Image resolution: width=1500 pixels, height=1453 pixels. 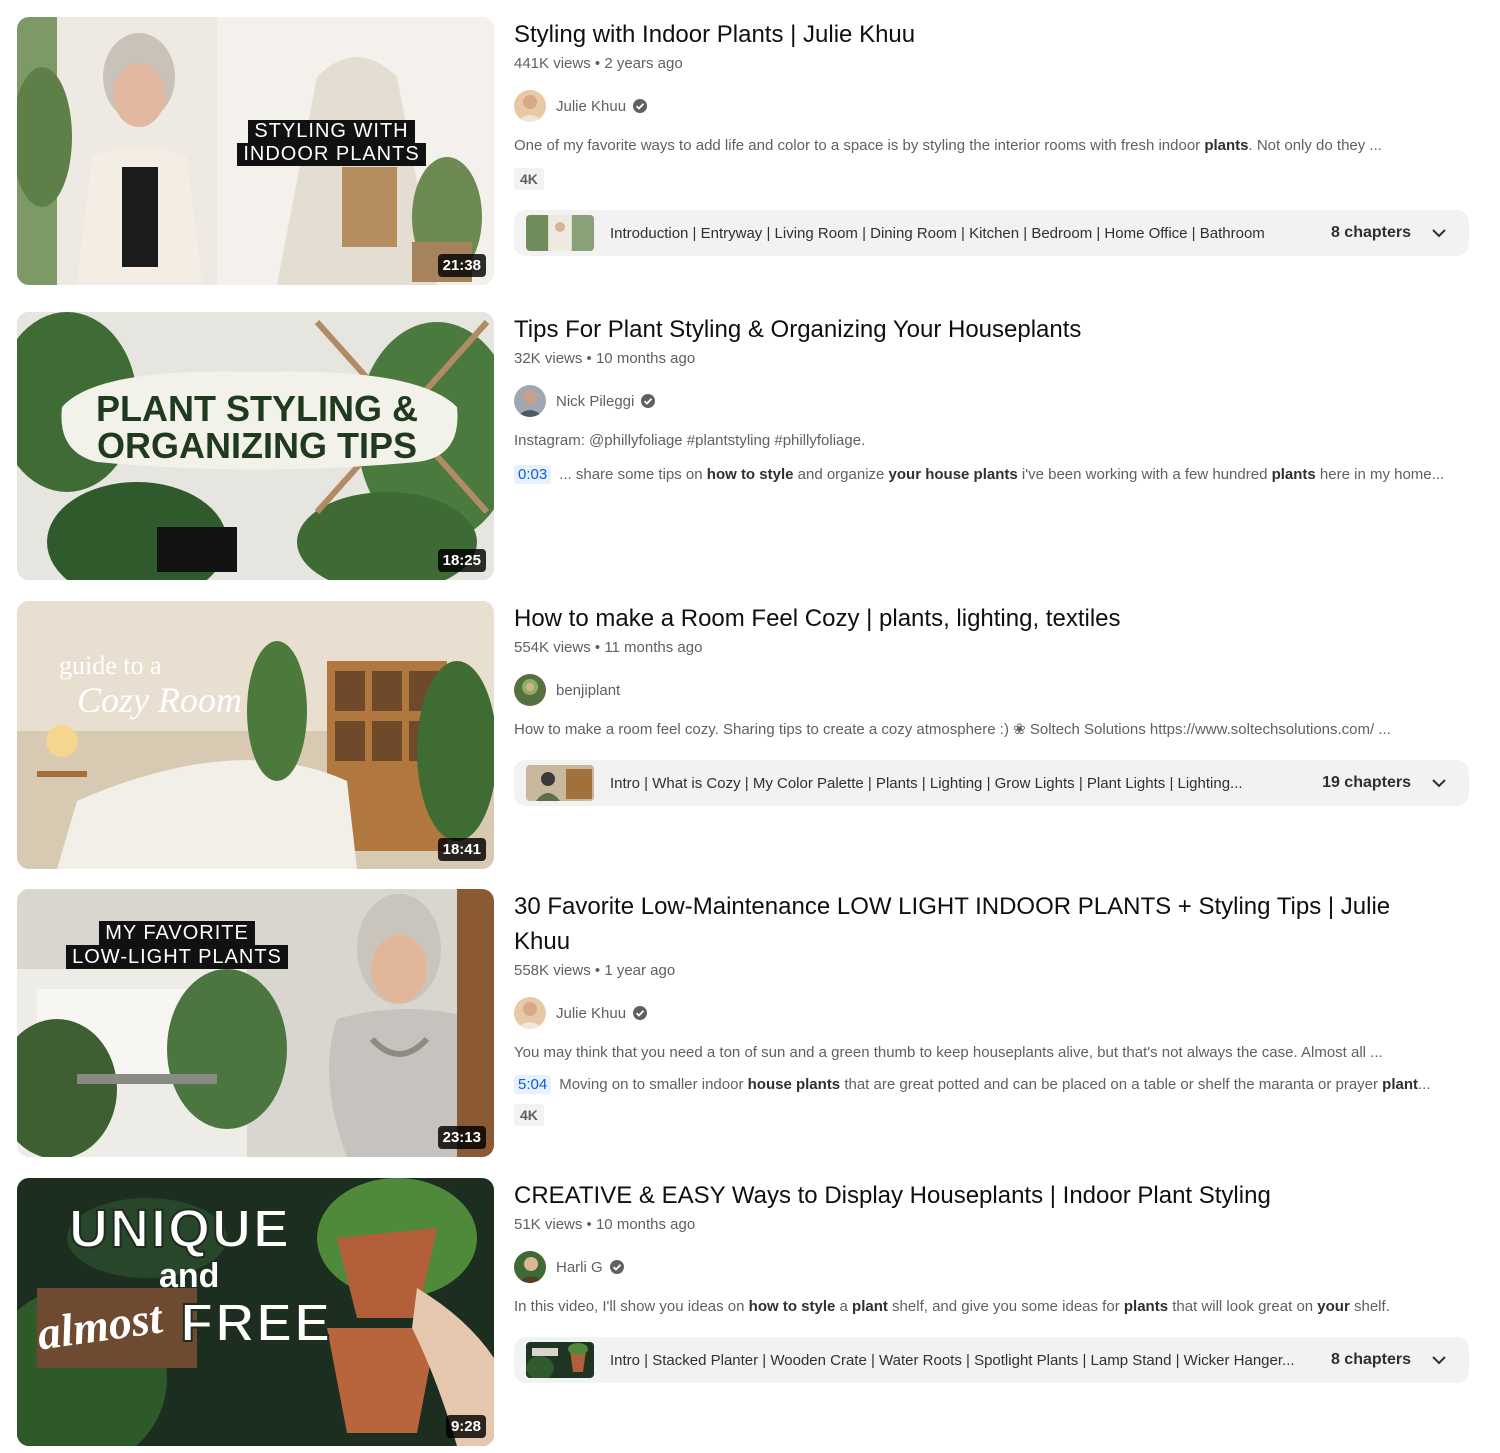 I want to click on view-count: 441K views, so click(x=552, y=63).